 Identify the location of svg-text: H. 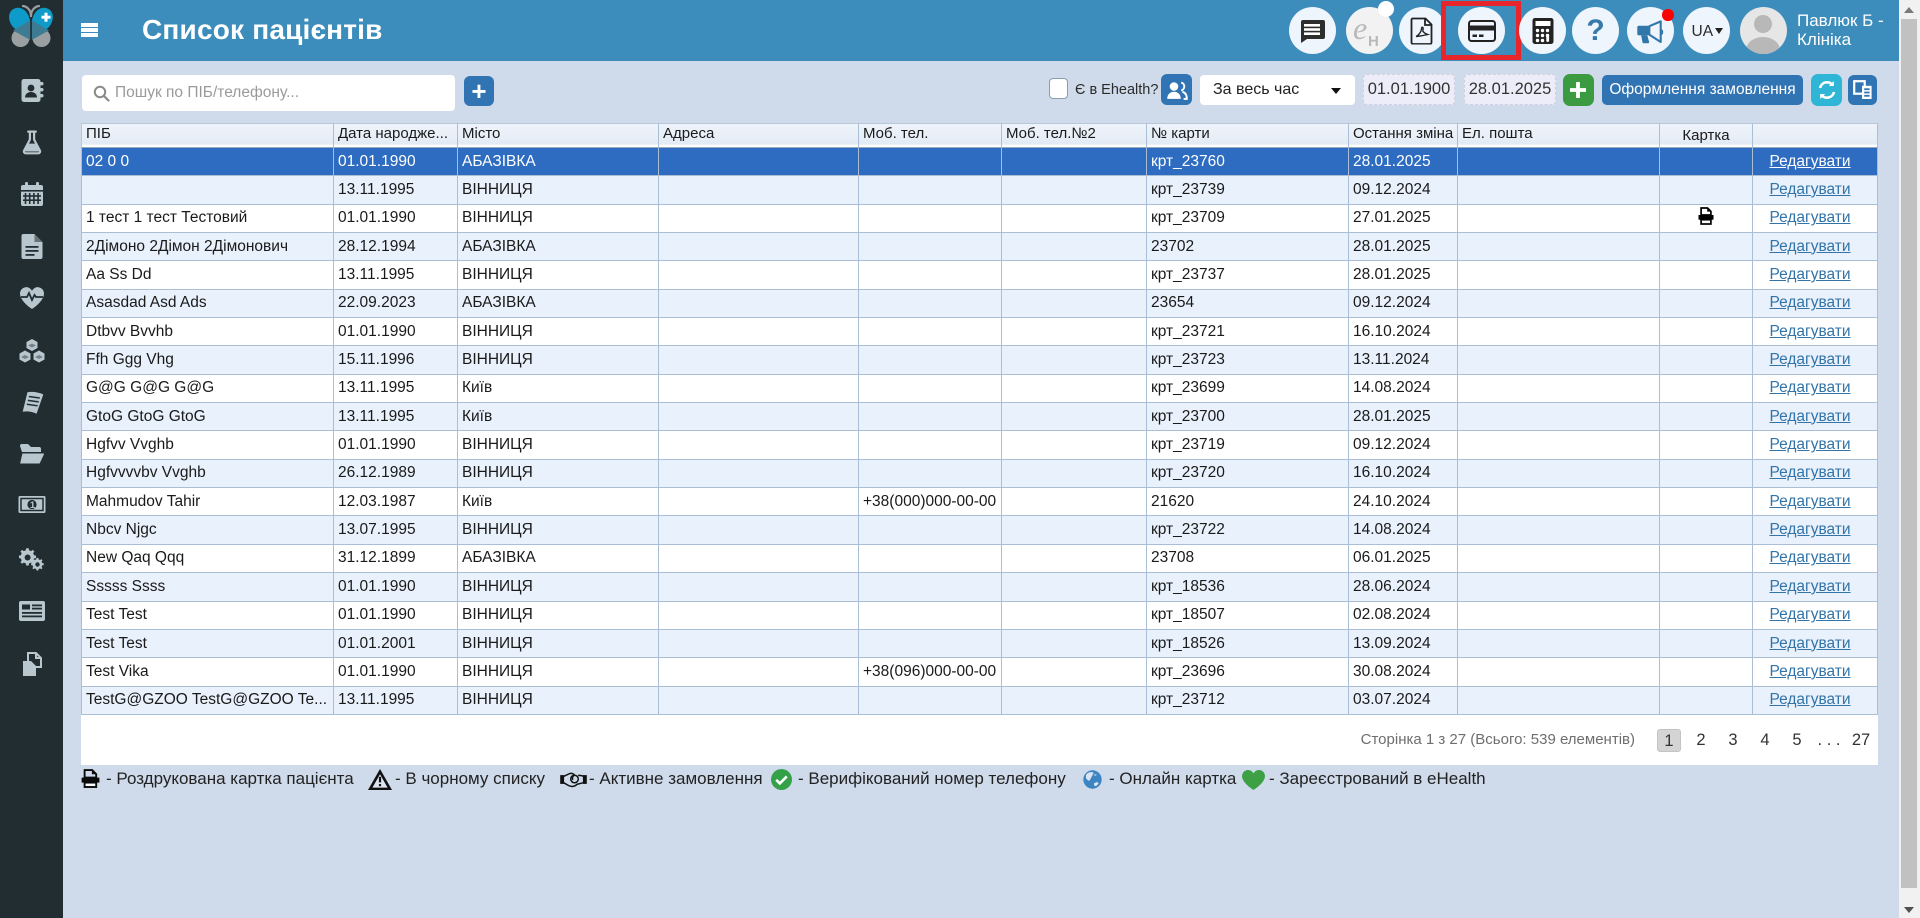
(1373, 41).